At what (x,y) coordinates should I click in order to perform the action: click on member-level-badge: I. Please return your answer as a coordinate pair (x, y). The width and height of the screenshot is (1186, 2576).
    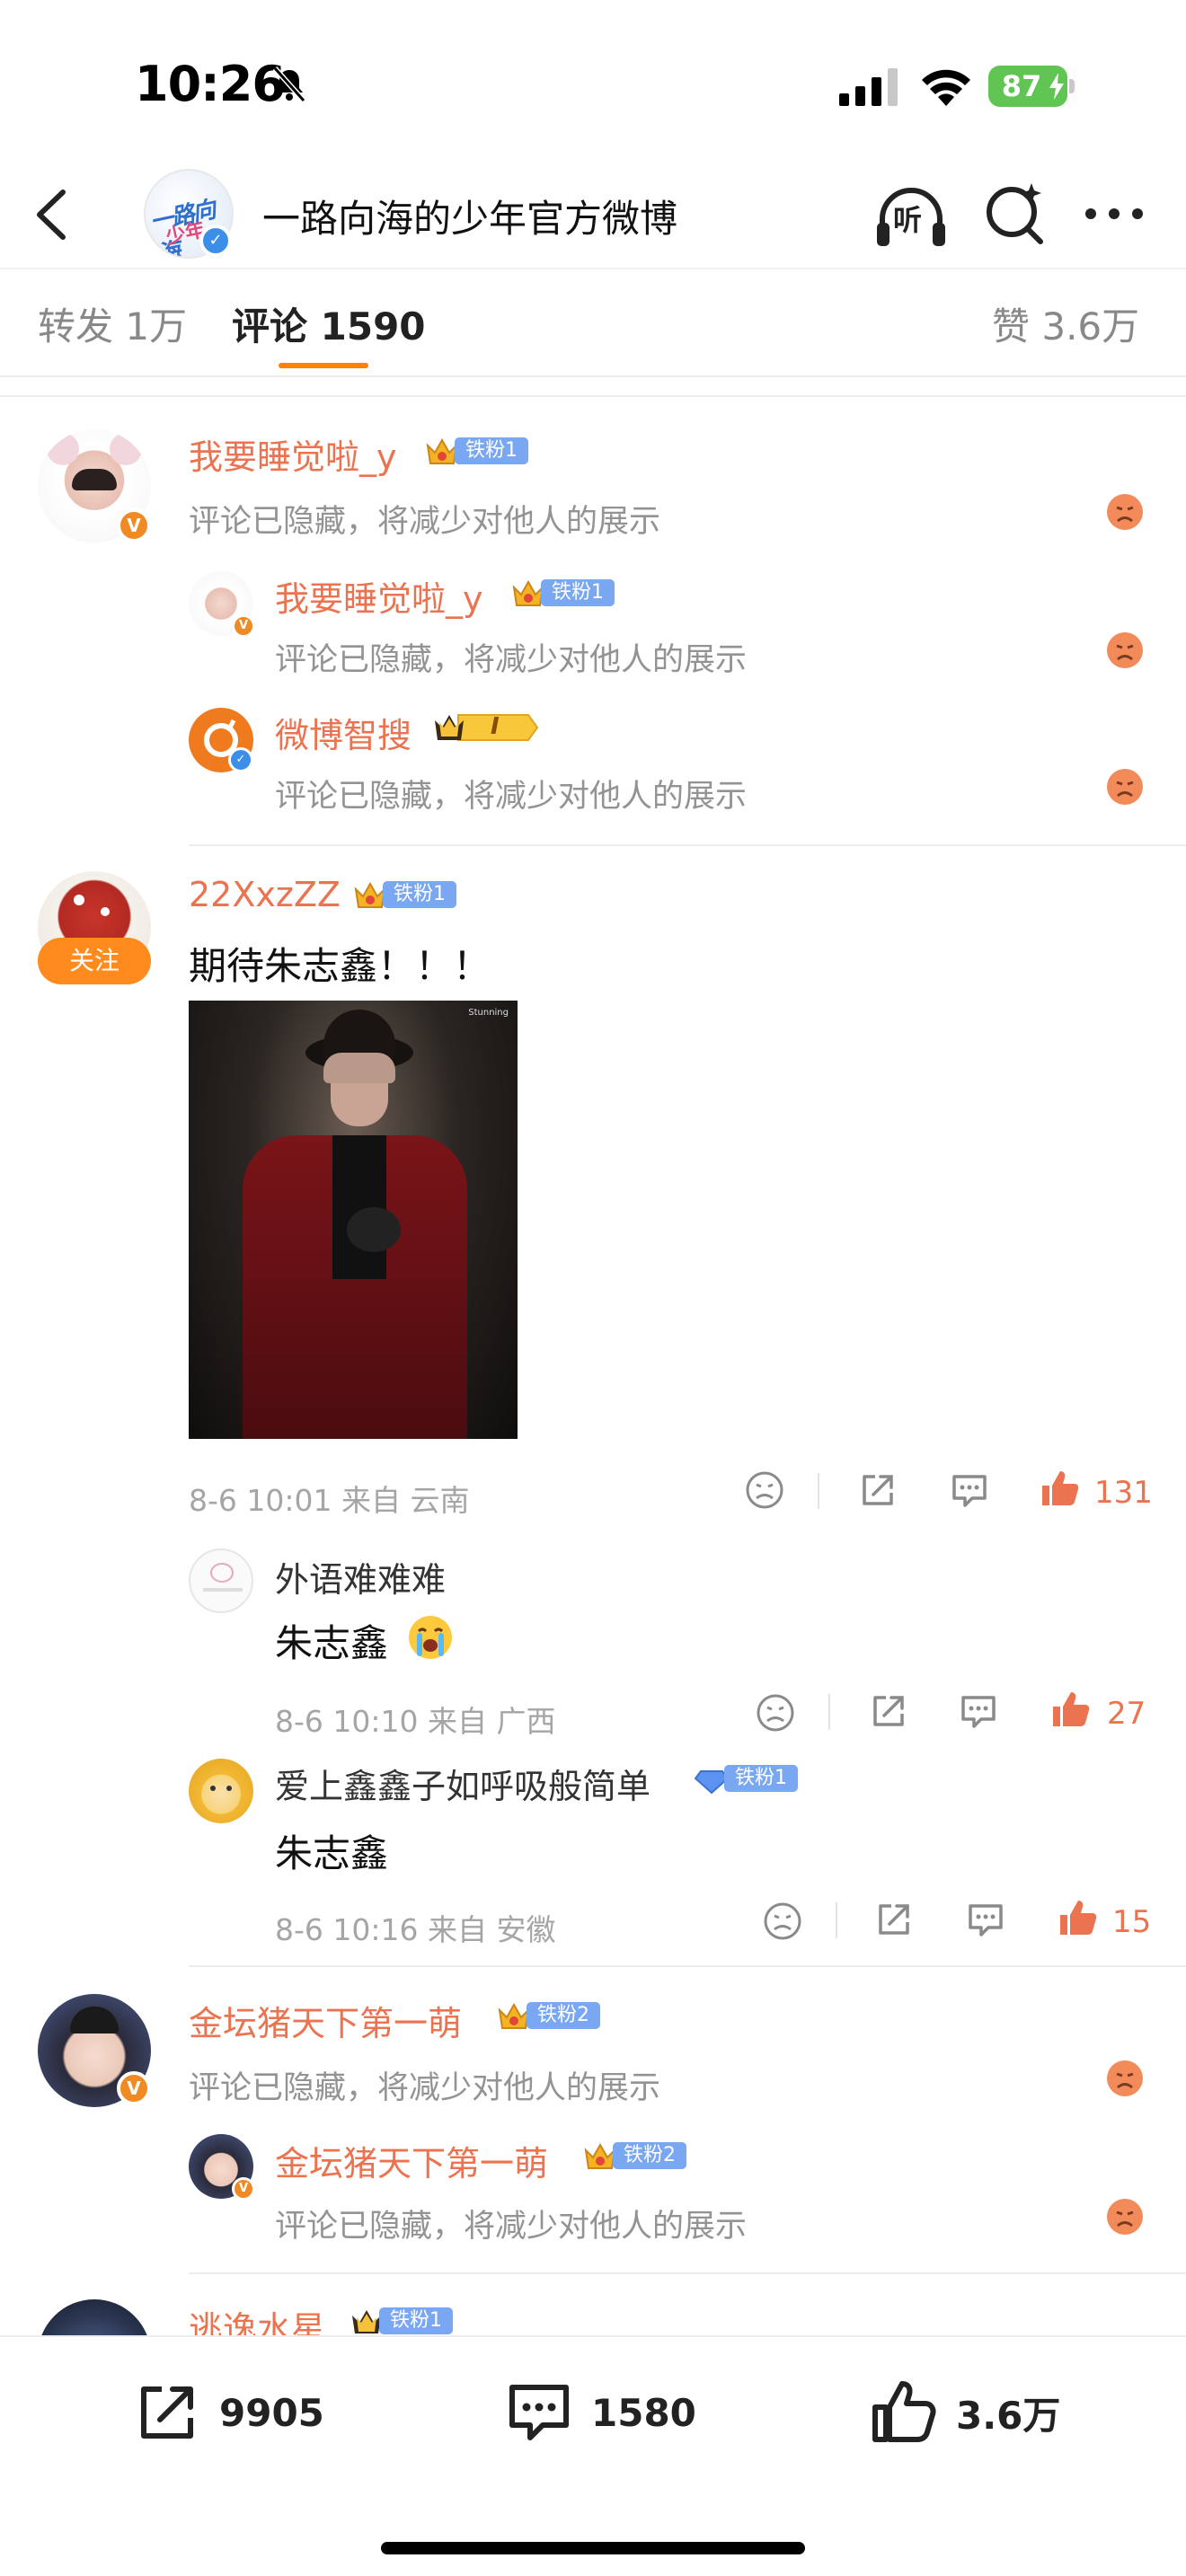
    Looking at the image, I should click on (485, 727).